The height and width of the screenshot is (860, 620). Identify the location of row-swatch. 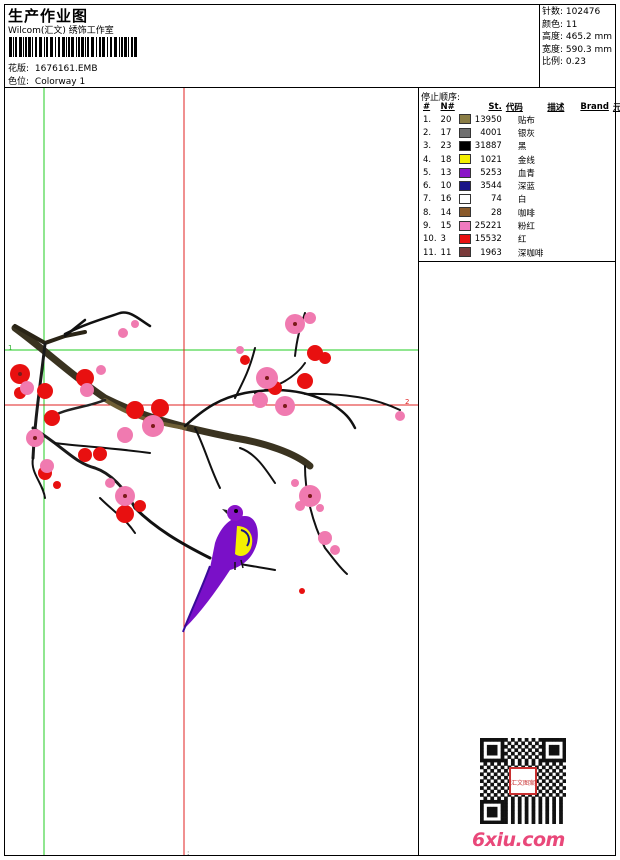
(465, 212).